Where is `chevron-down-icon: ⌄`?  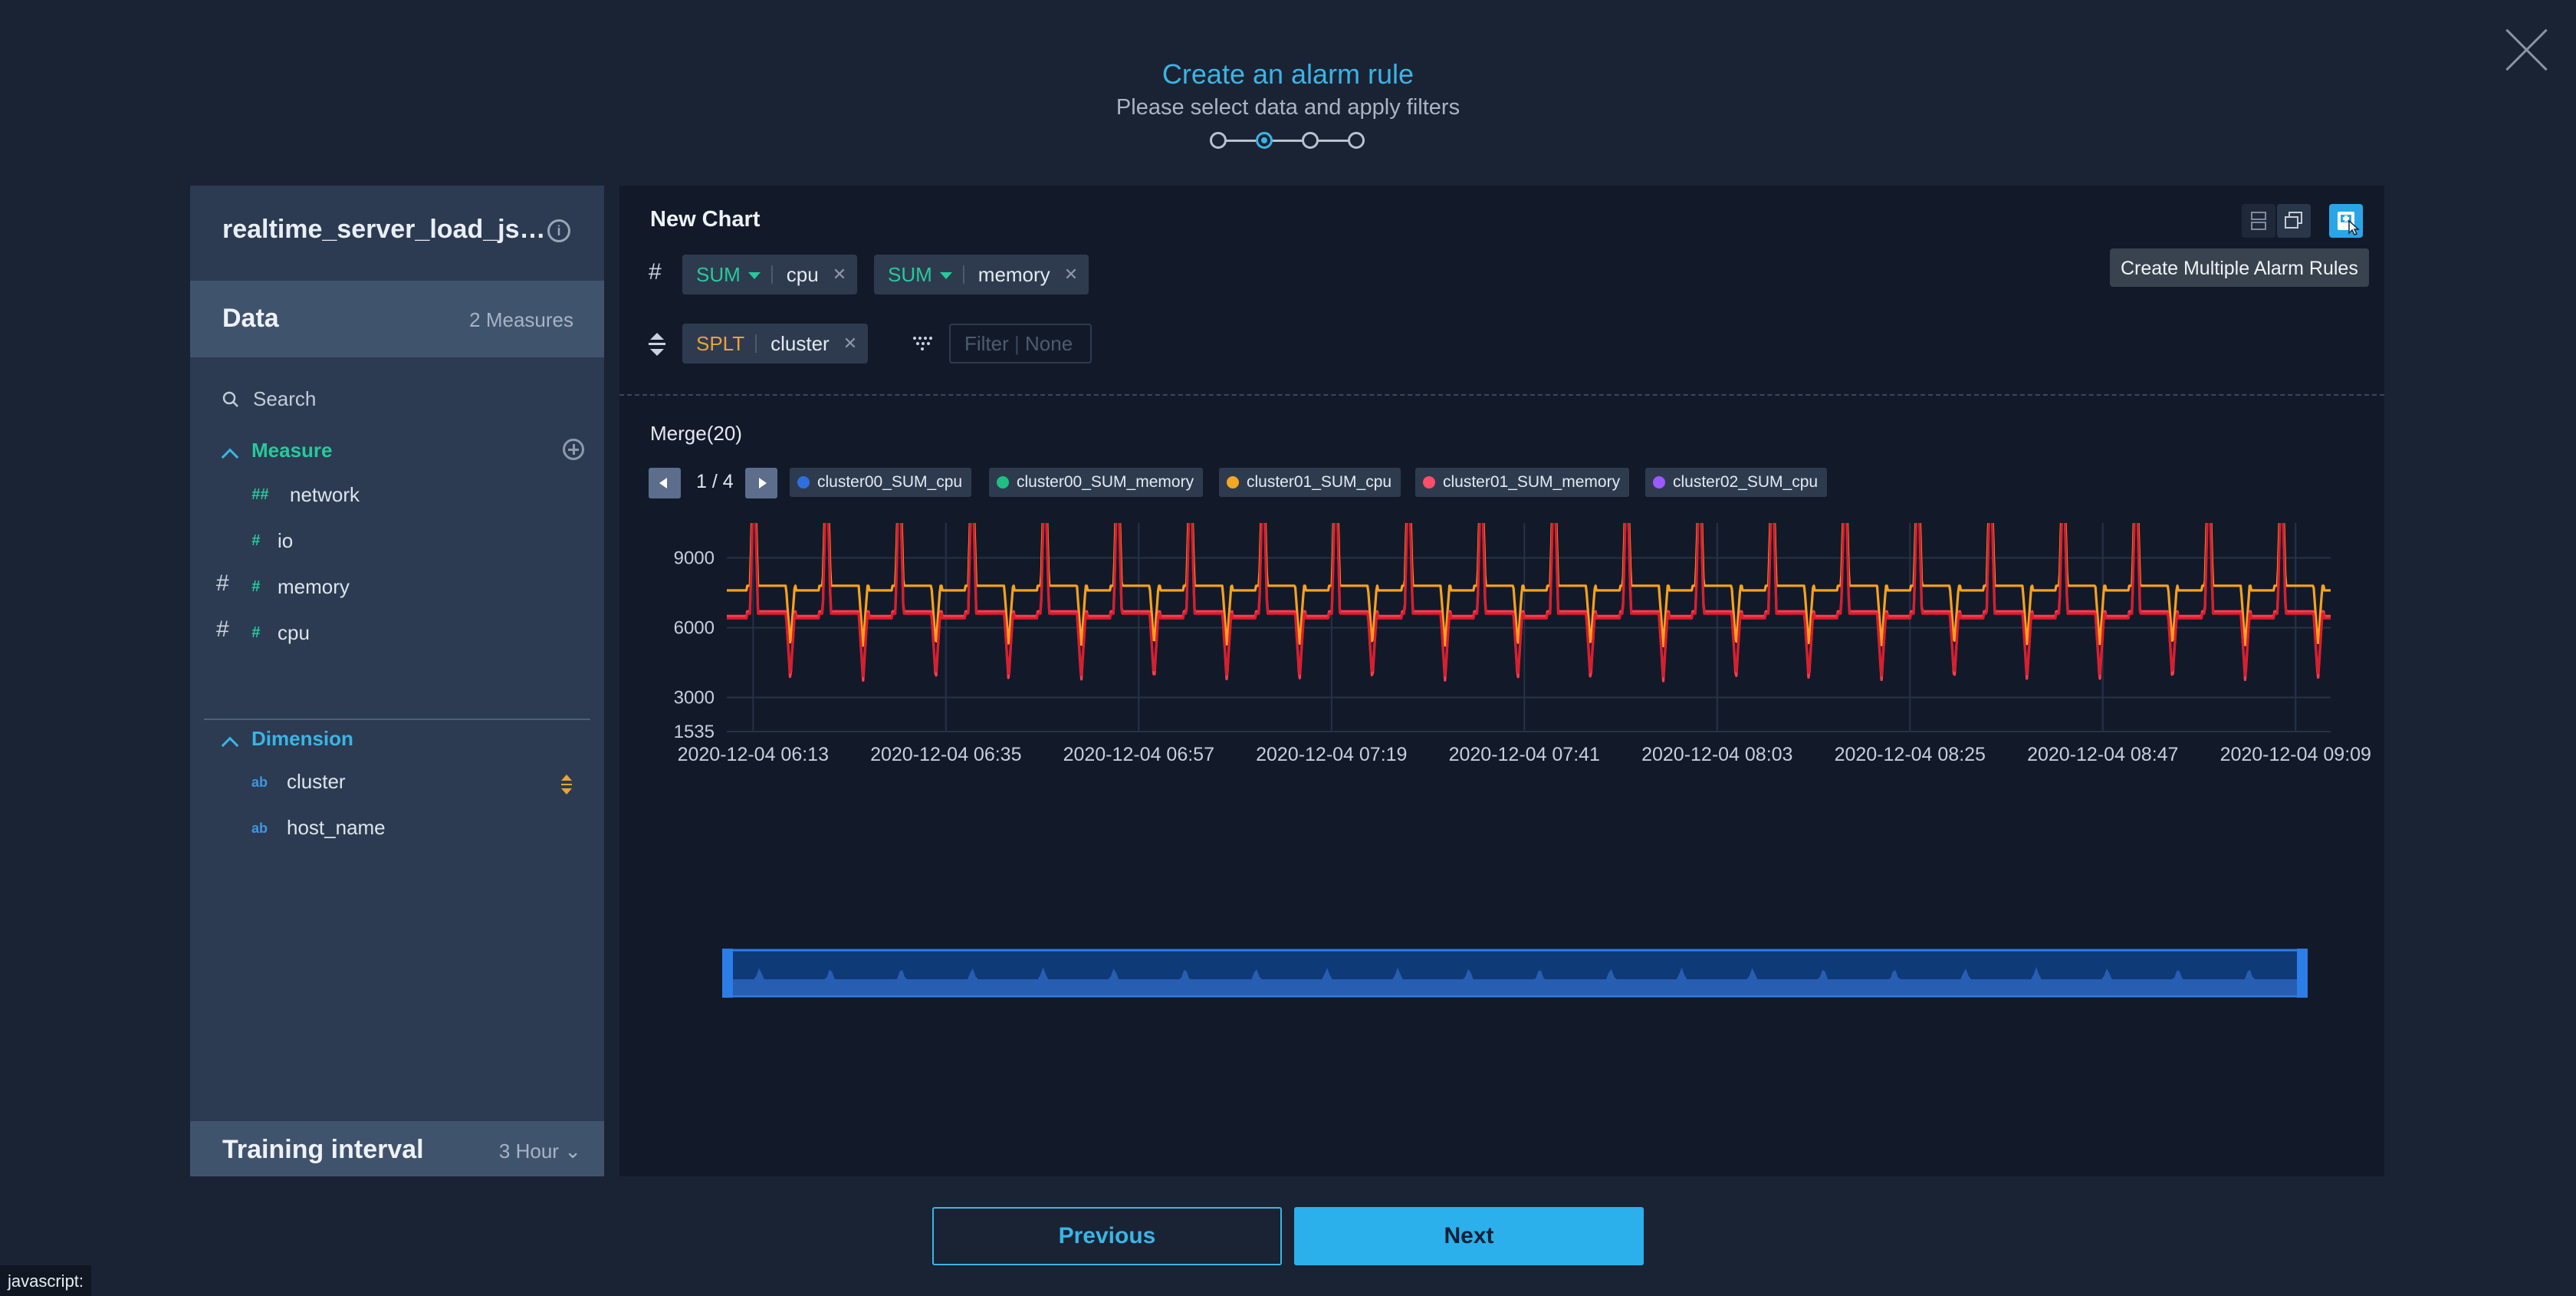
chevron-down-icon: ⌄ is located at coordinates (572, 1151).